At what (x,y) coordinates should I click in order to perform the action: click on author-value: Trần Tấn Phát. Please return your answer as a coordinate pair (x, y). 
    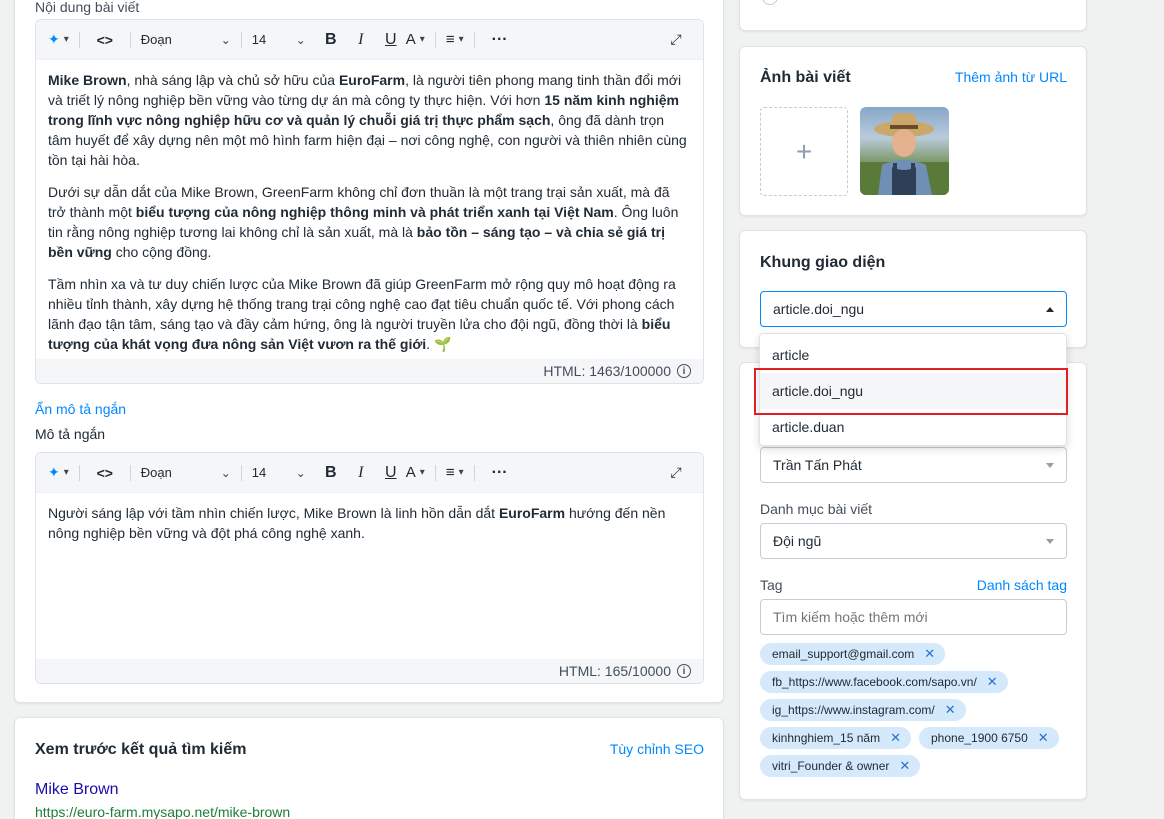
    Looking at the image, I should click on (817, 465).